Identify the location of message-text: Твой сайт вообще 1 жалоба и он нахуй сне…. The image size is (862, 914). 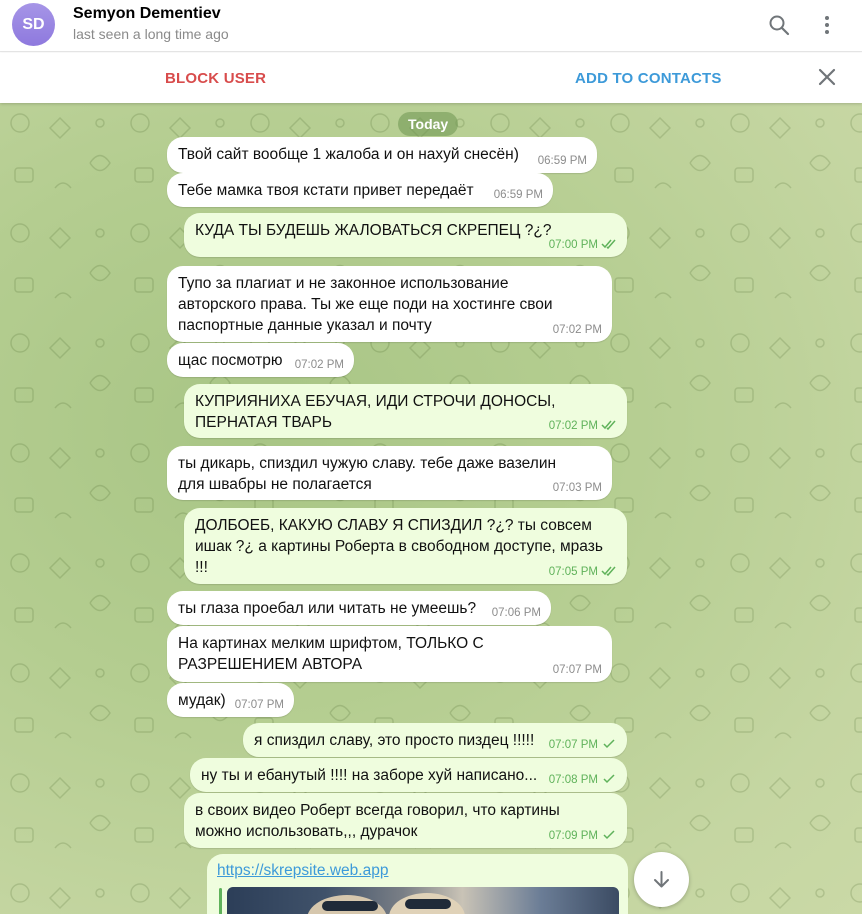
(348, 154).